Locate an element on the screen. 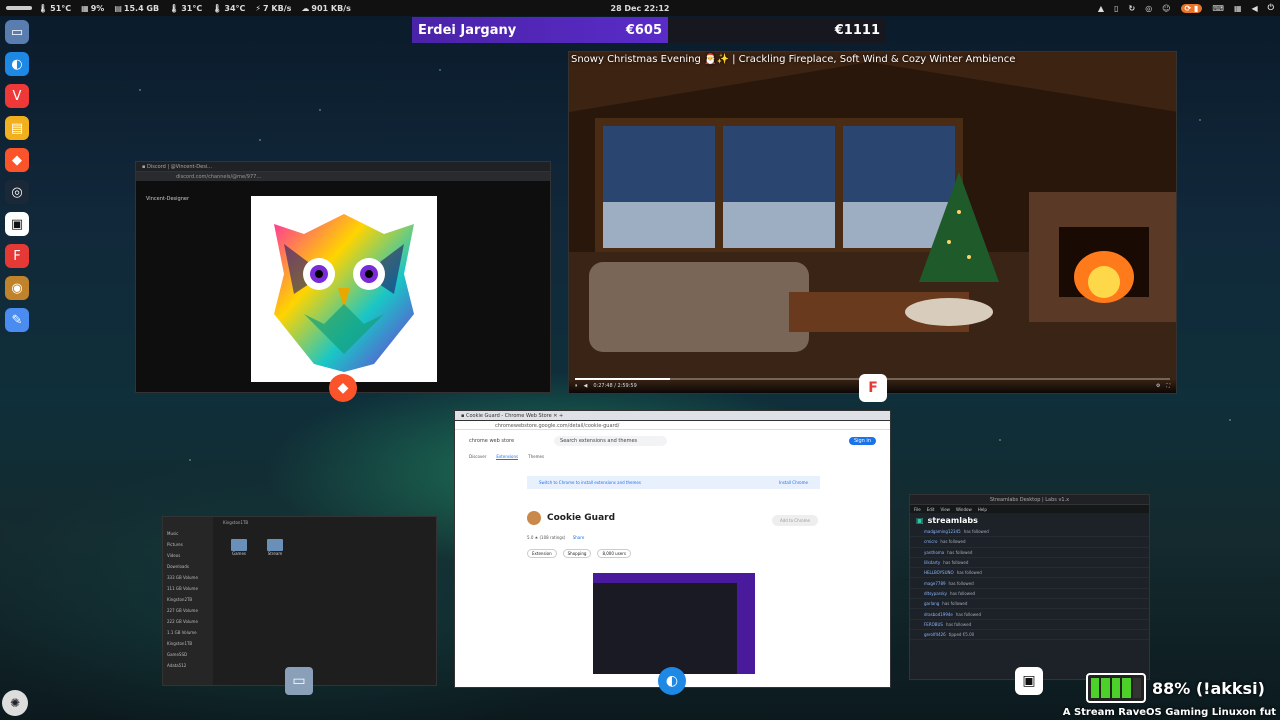 This screenshot has width=1280, height=720. donation-ticker: Erdei Jargany €605 €1111 is located at coordinates (649, 30).